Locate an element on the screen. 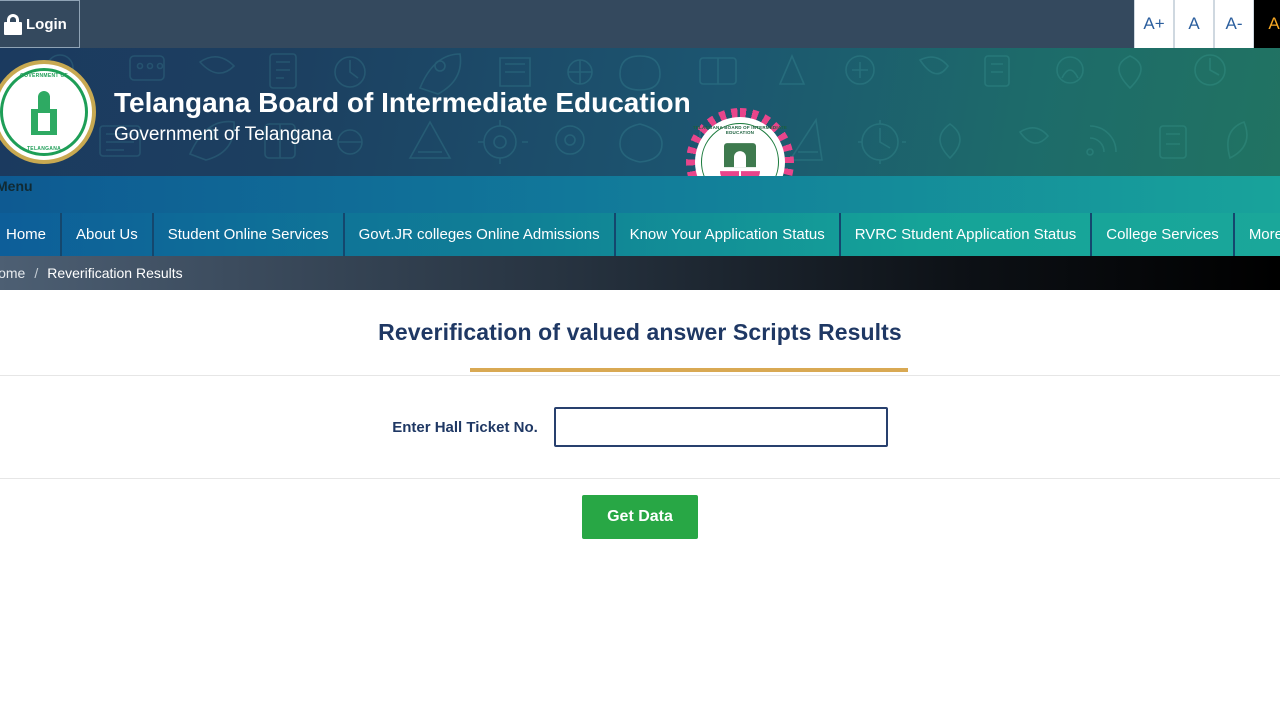 This screenshot has height=720, width=1280. accessibility-controls: A+ A A- A is located at coordinates (1207, 24).